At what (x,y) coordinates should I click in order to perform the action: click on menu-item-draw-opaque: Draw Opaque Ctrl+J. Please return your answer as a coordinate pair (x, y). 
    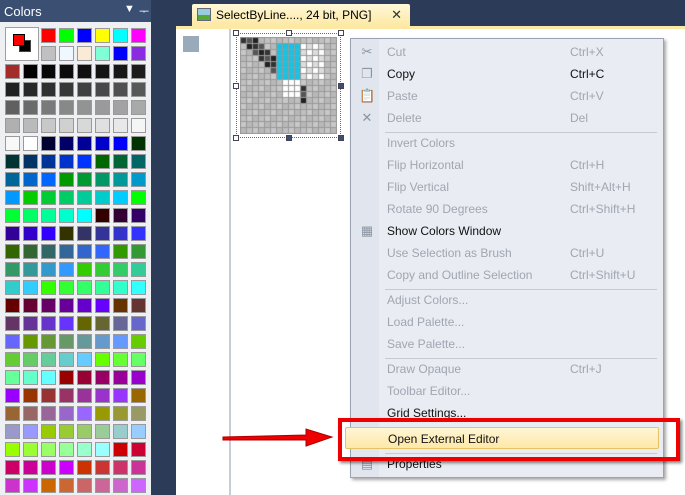
    Looking at the image, I should click on (507, 369).